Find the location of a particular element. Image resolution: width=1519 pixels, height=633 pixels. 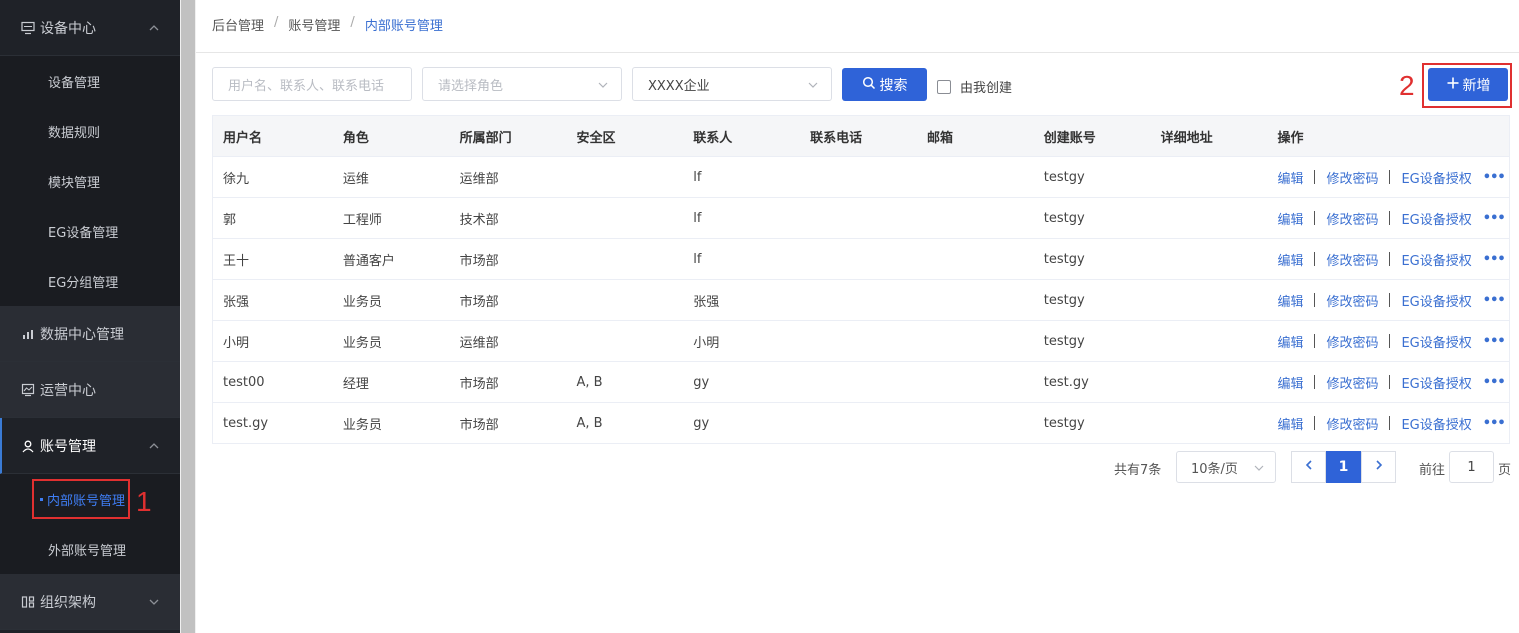

created-by-me-checkbox: 由我创建 is located at coordinates (974, 86).